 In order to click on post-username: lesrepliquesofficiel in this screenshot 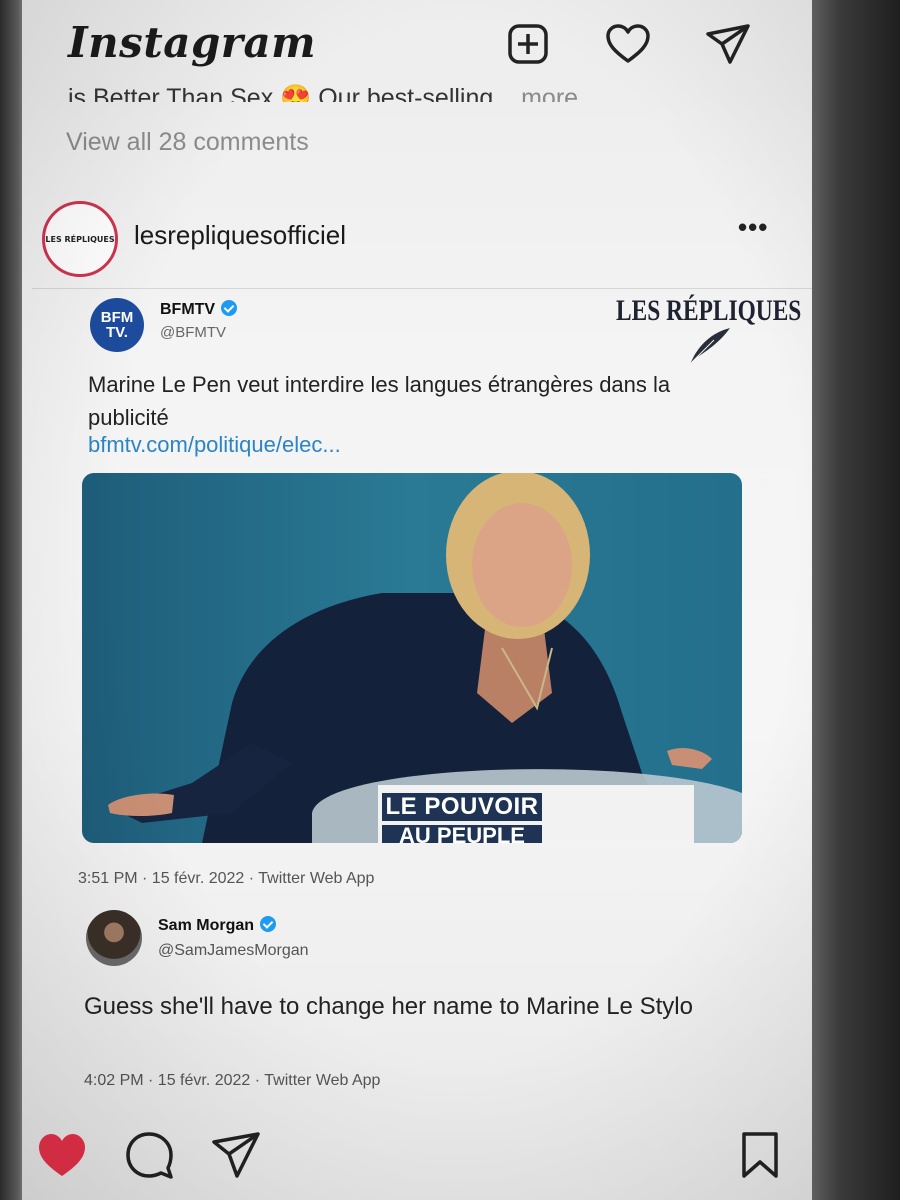, I will do `click(240, 235)`.